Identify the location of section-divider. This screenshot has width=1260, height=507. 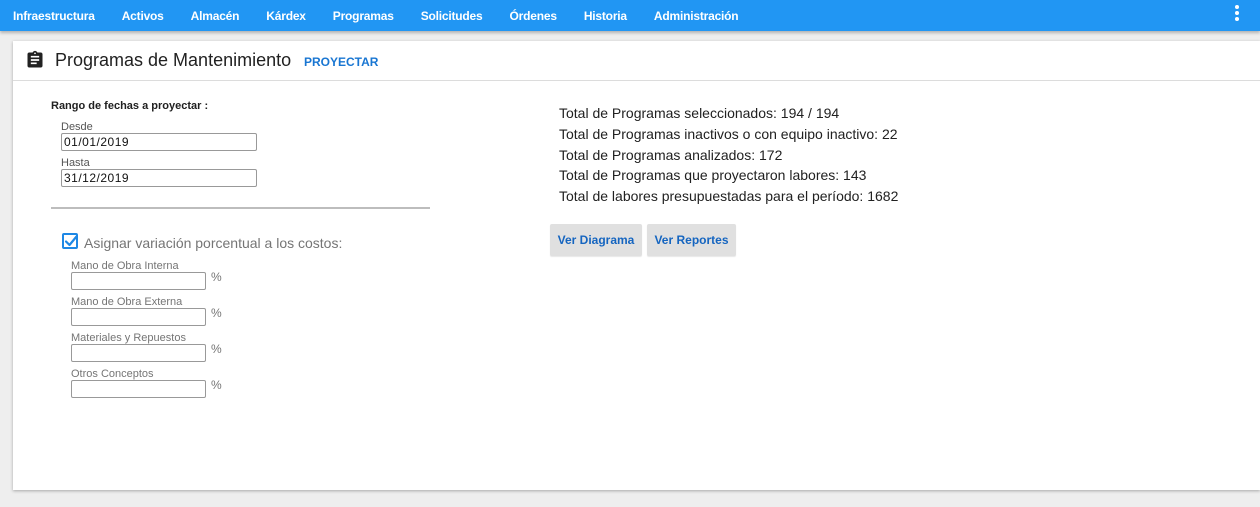
(240, 208).